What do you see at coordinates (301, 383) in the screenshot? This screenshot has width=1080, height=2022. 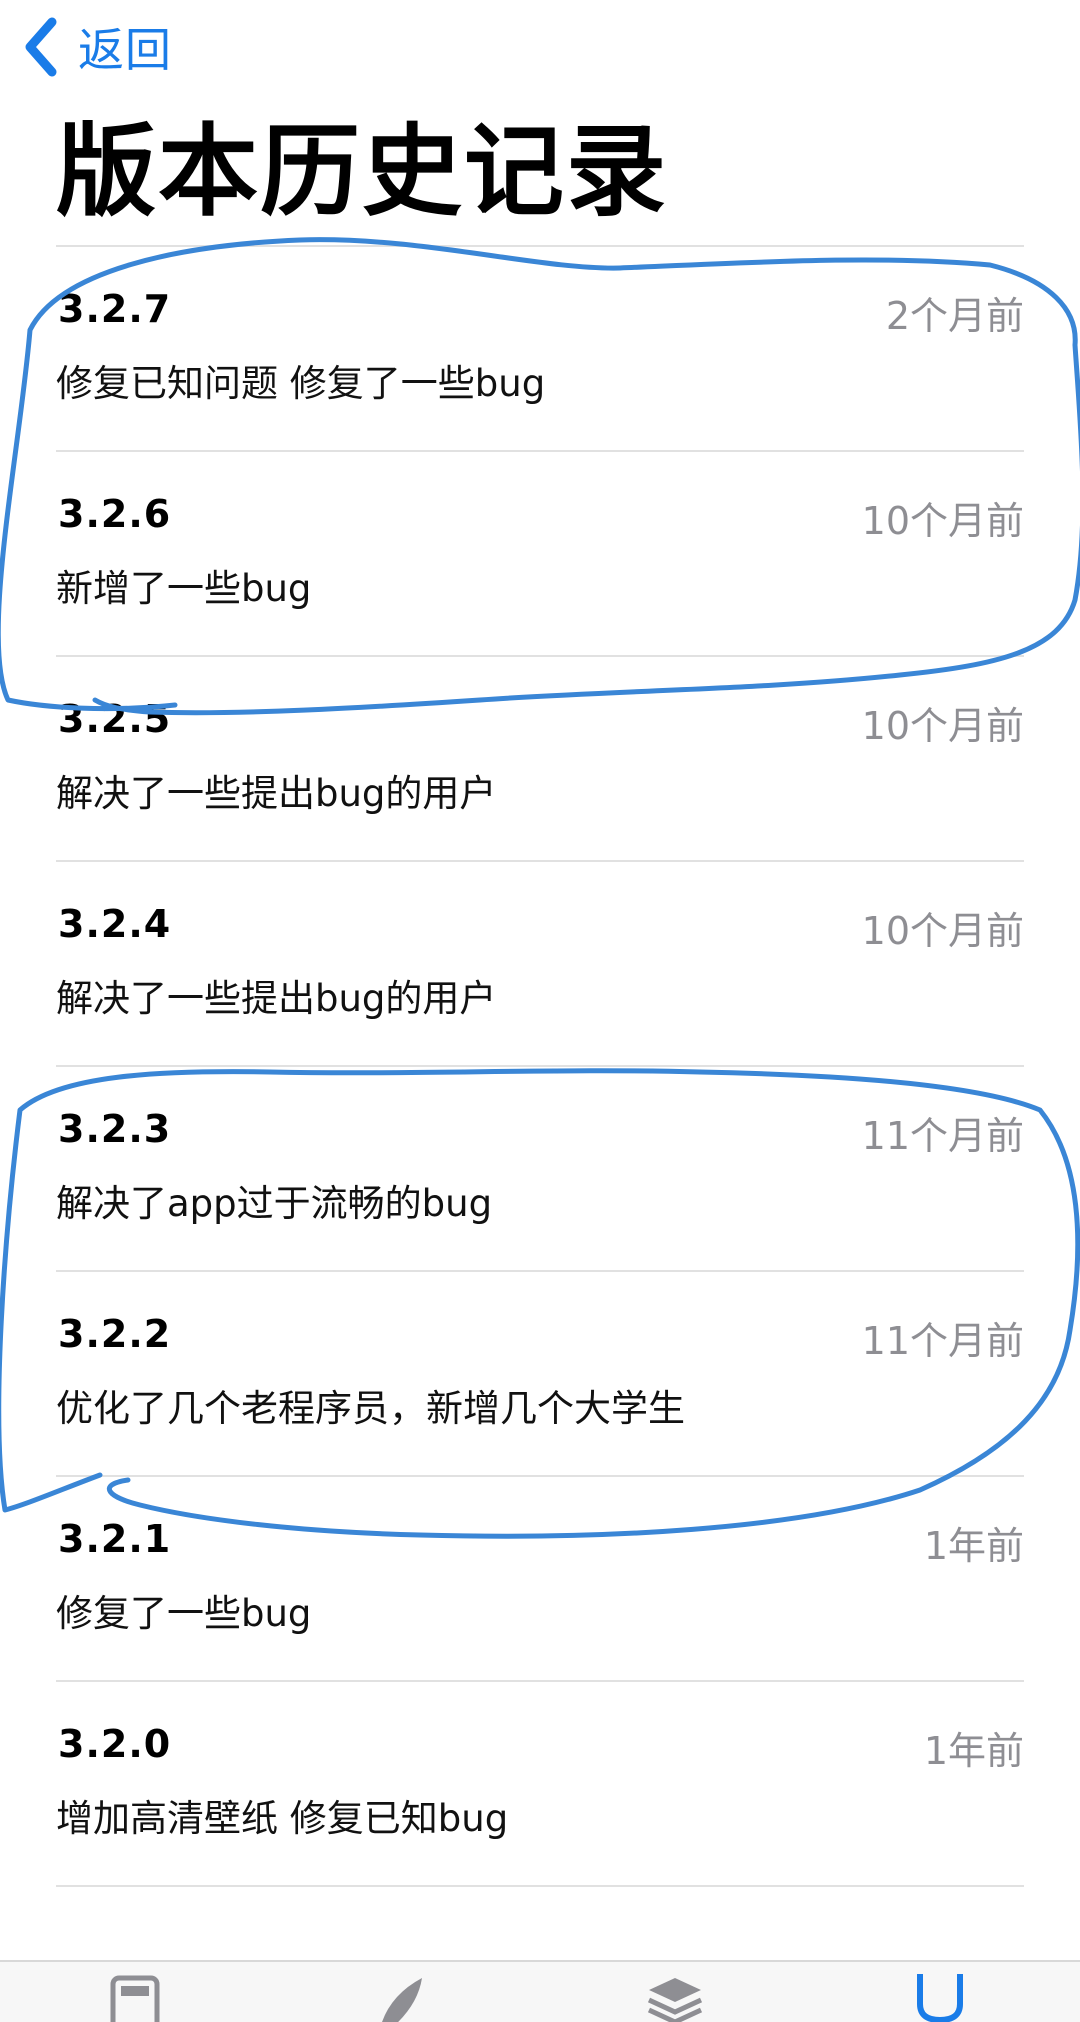 I see `release-notes: 修复已知问题 修复了一些bug` at bounding box center [301, 383].